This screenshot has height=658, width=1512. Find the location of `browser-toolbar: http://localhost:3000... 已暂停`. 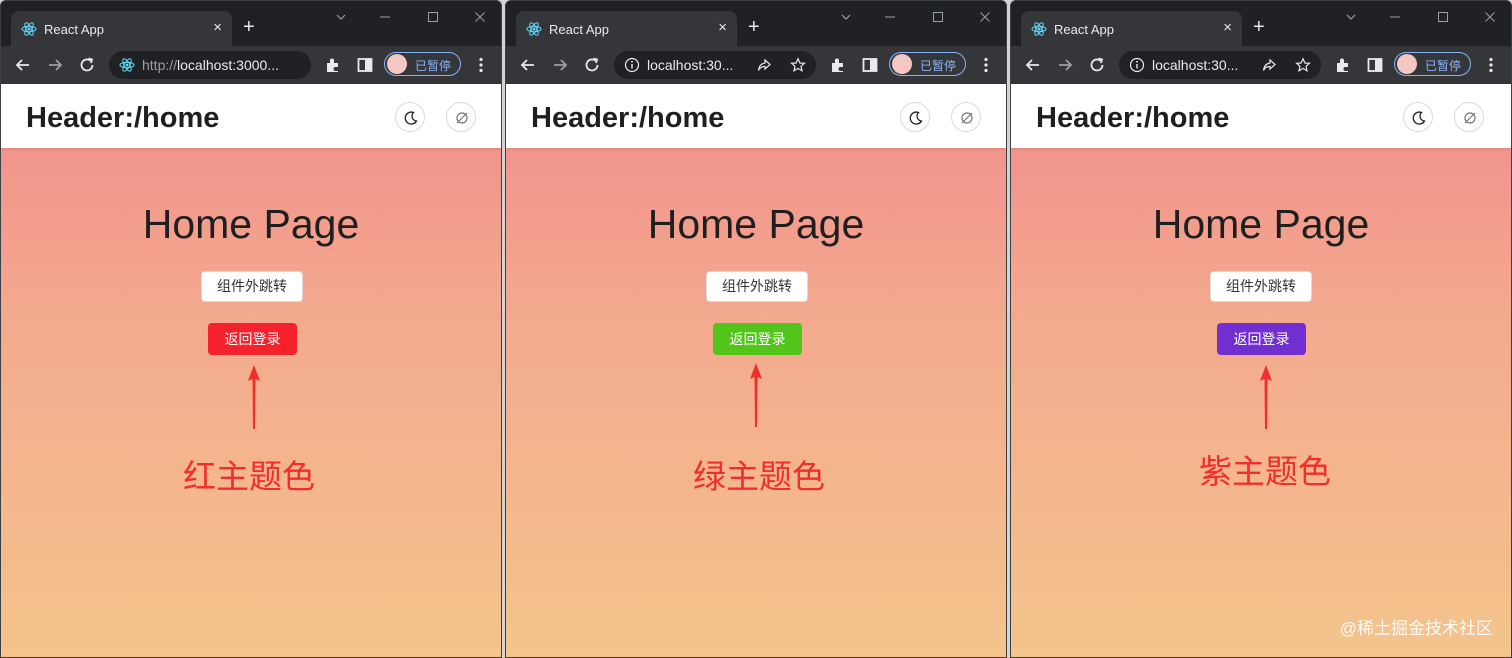

browser-toolbar: http://localhost:3000... 已暂停 is located at coordinates (251, 65).